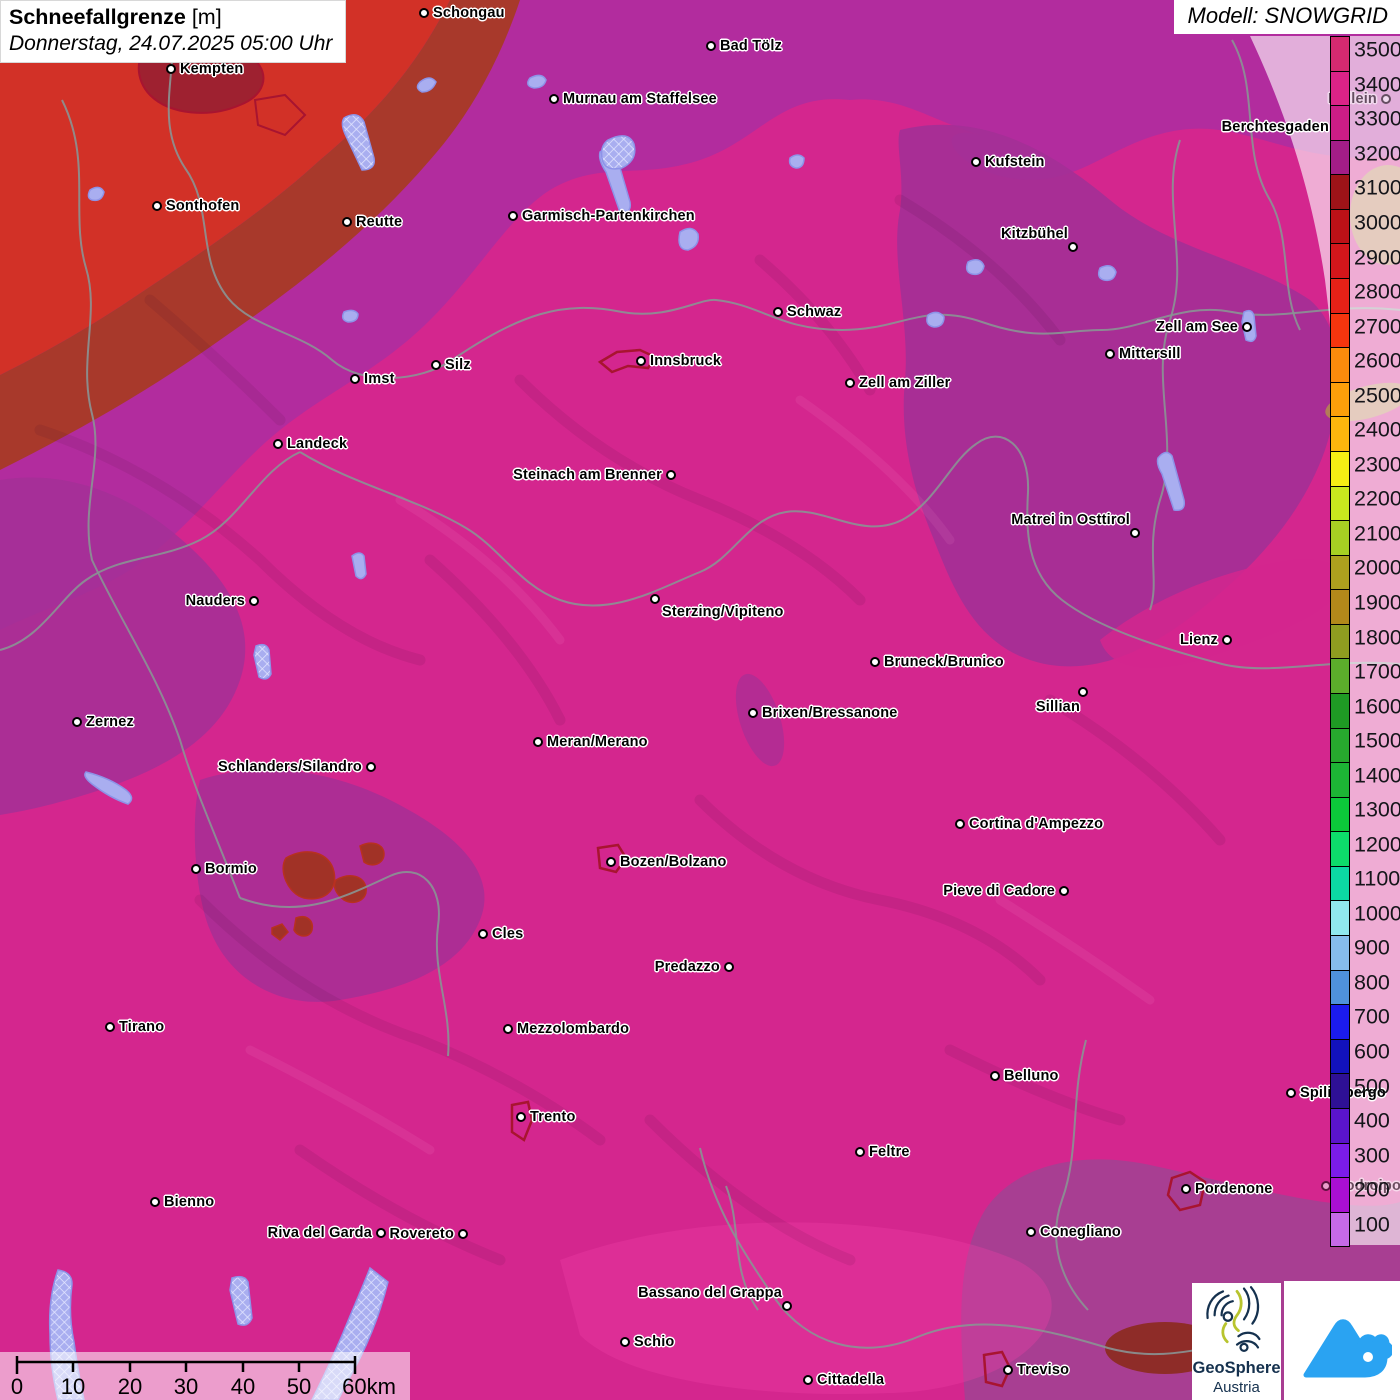  I want to click on city-label: Silz, so click(458, 365).